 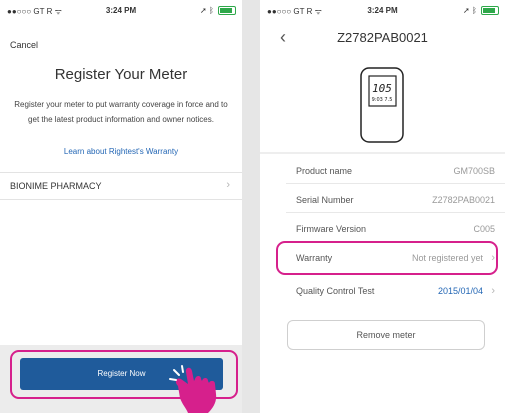 What do you see at coordinates (121, 74) in the screenshot?
I see `page-title: Register Your Meter` at bounding box center [121, 74].